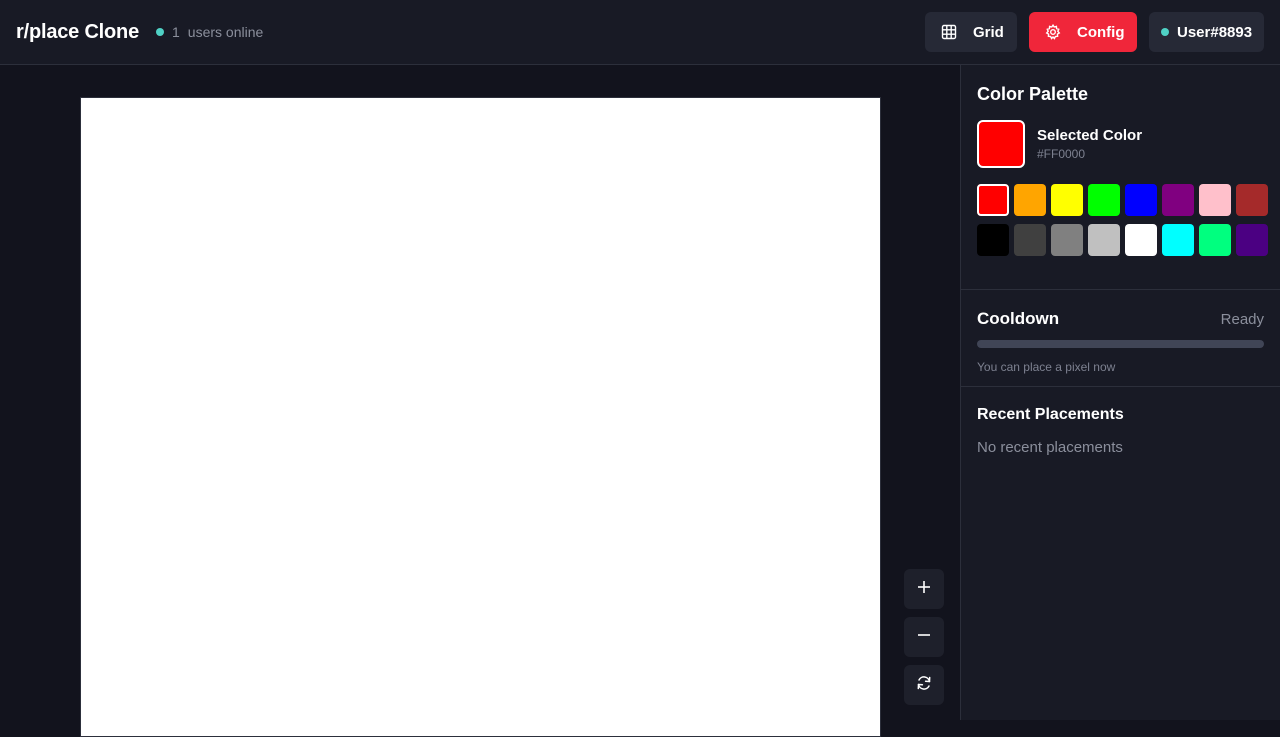  What do you see at coordinates (971, 32) in the screenshot?
I see `grid-toggle-button: Grid` at bounding box center [971, 32].